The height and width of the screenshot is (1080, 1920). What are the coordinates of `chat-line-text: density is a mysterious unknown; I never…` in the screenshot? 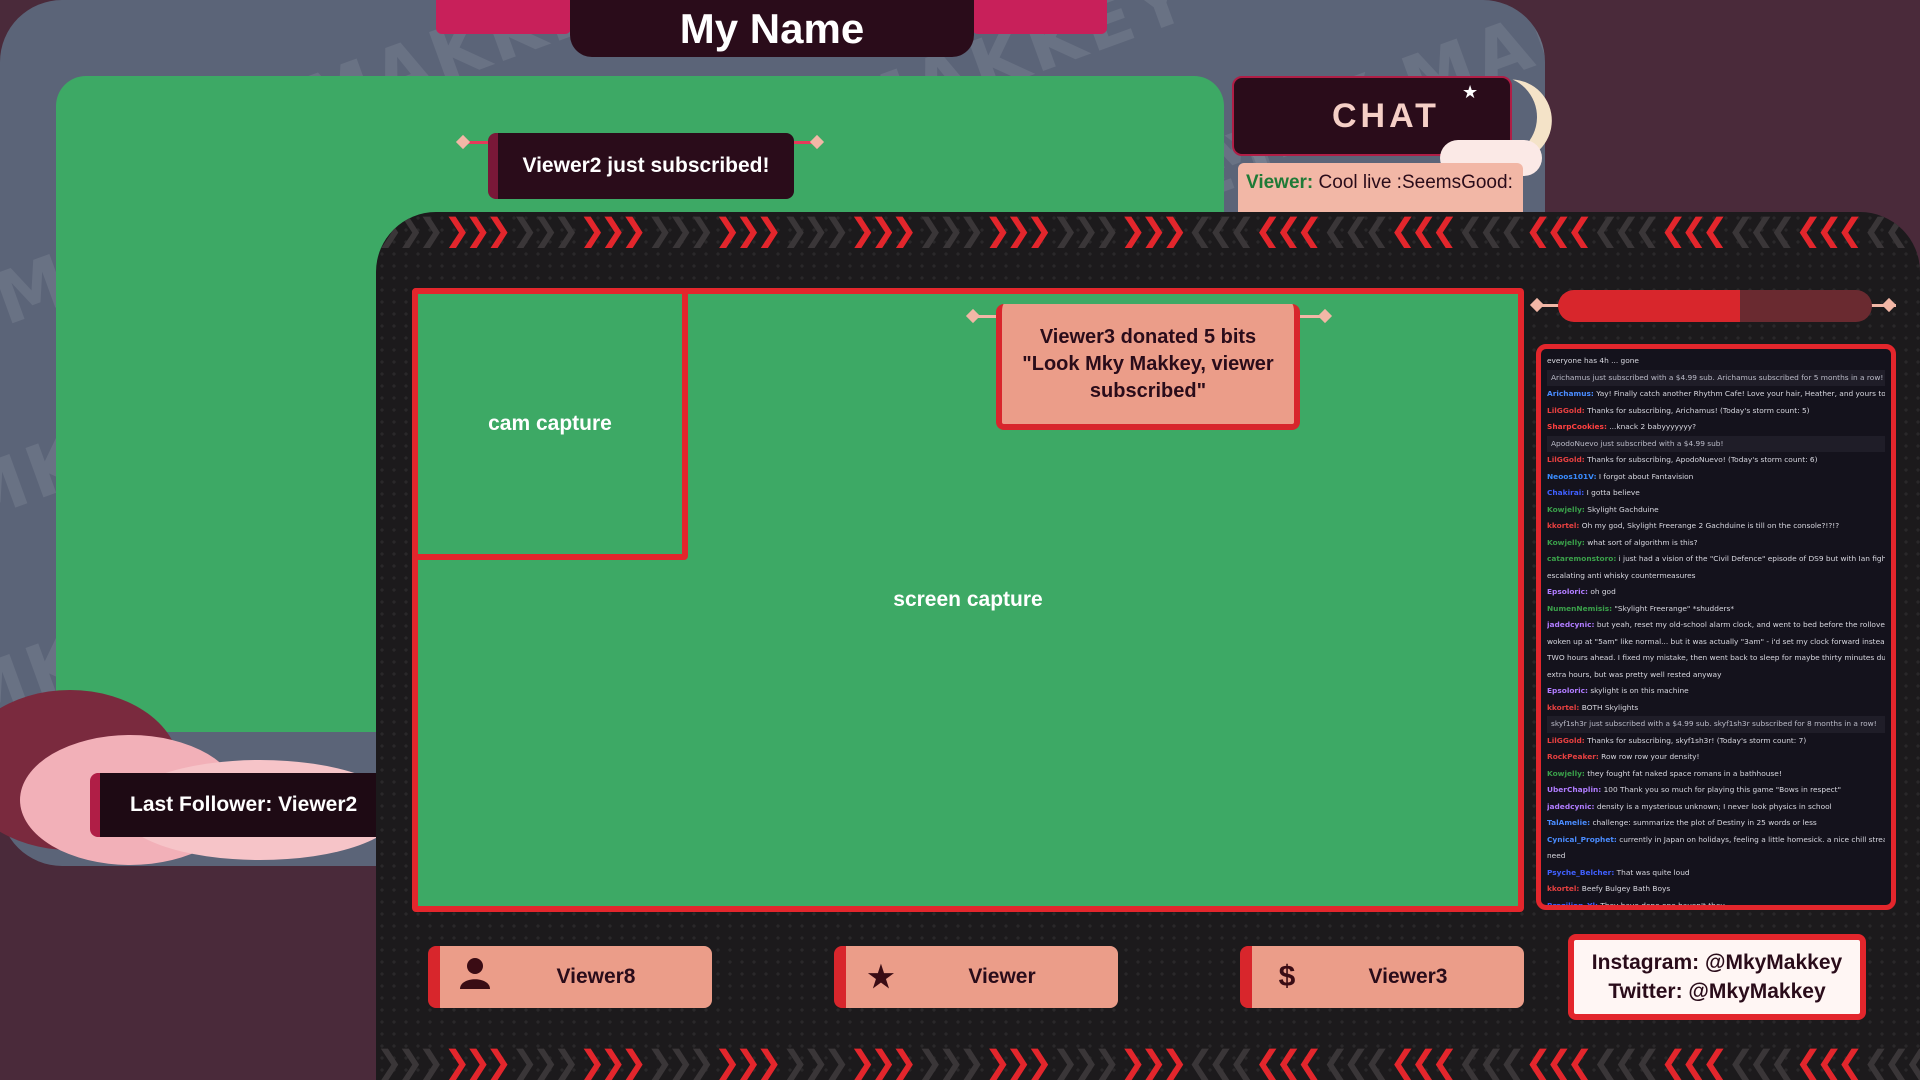 It's located at (1714, 806).